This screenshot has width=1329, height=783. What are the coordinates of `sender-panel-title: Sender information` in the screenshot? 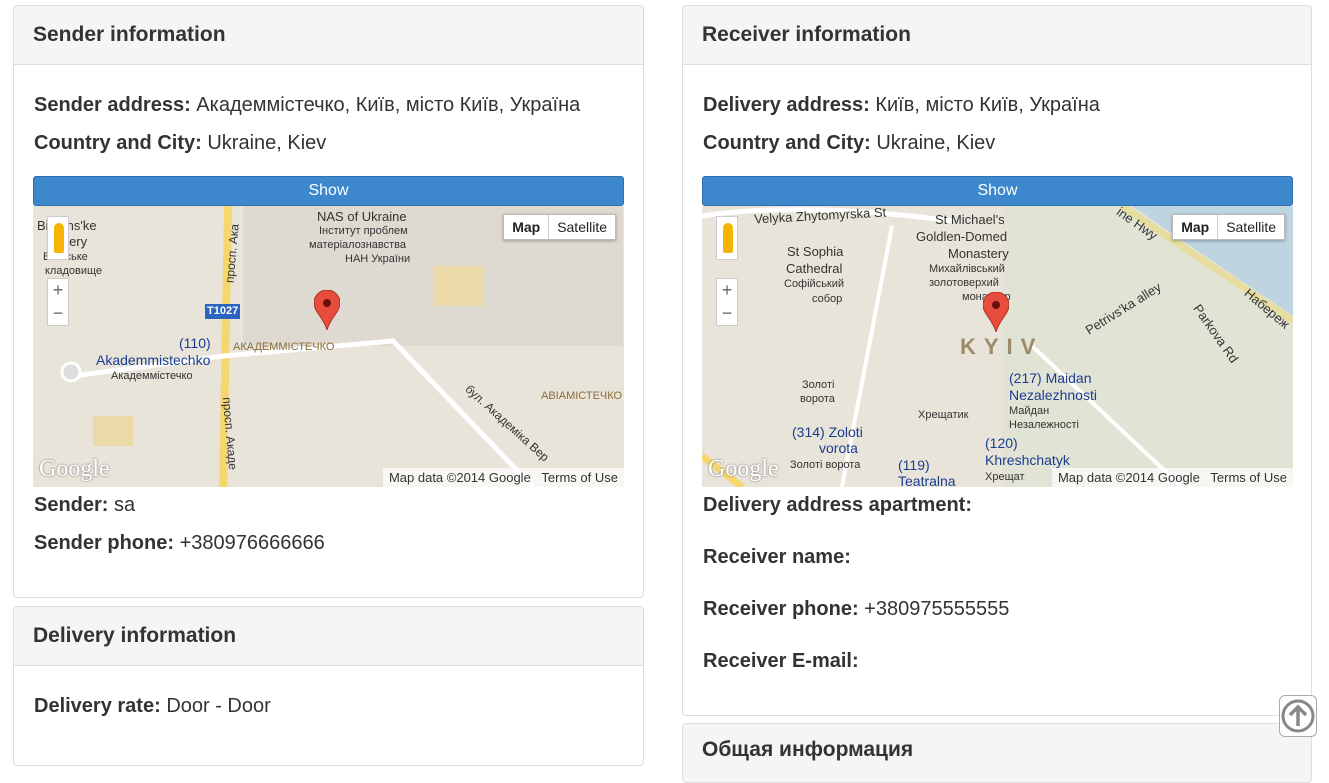 It's located at (328, 35).